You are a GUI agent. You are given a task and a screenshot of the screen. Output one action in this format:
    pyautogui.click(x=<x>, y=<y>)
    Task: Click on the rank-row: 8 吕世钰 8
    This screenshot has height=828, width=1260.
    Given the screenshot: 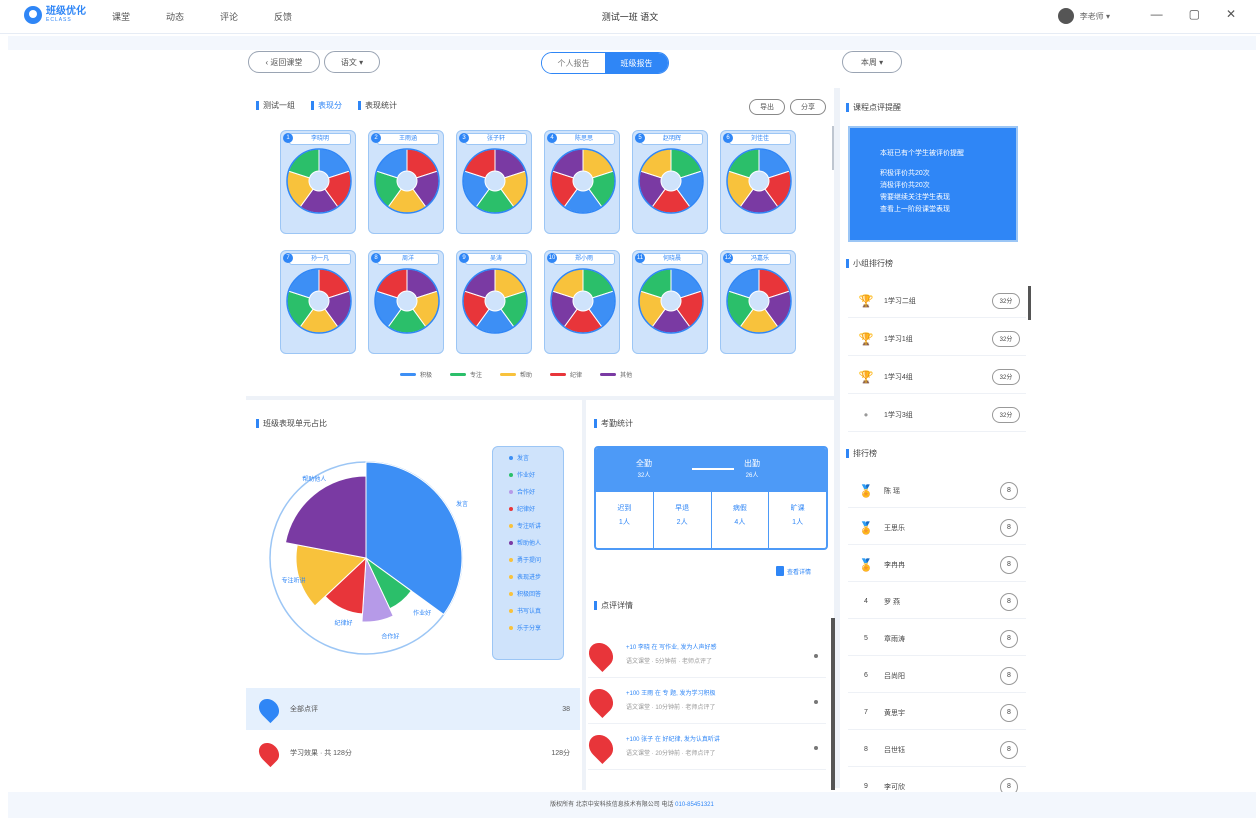 What is the action you would take?
    pyautogui.click(x=937, y=750)
    